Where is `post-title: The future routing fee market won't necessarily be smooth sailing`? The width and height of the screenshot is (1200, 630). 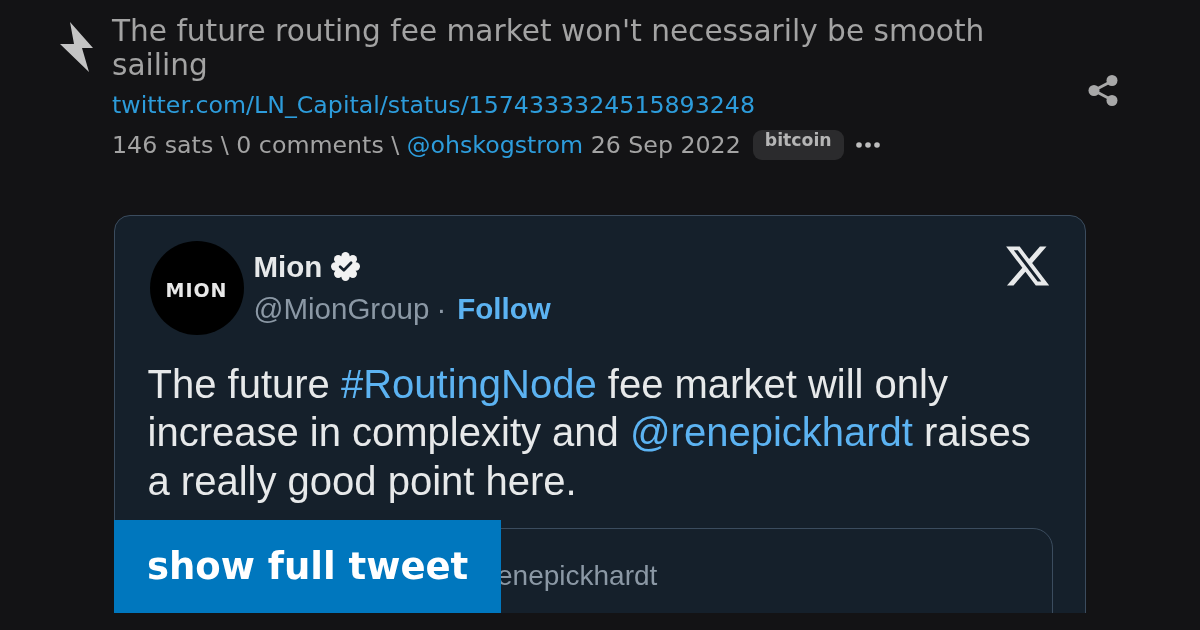
post-title: The future routing fee market won't necessarily be smooth sailing is located at coordinates (590, 48).